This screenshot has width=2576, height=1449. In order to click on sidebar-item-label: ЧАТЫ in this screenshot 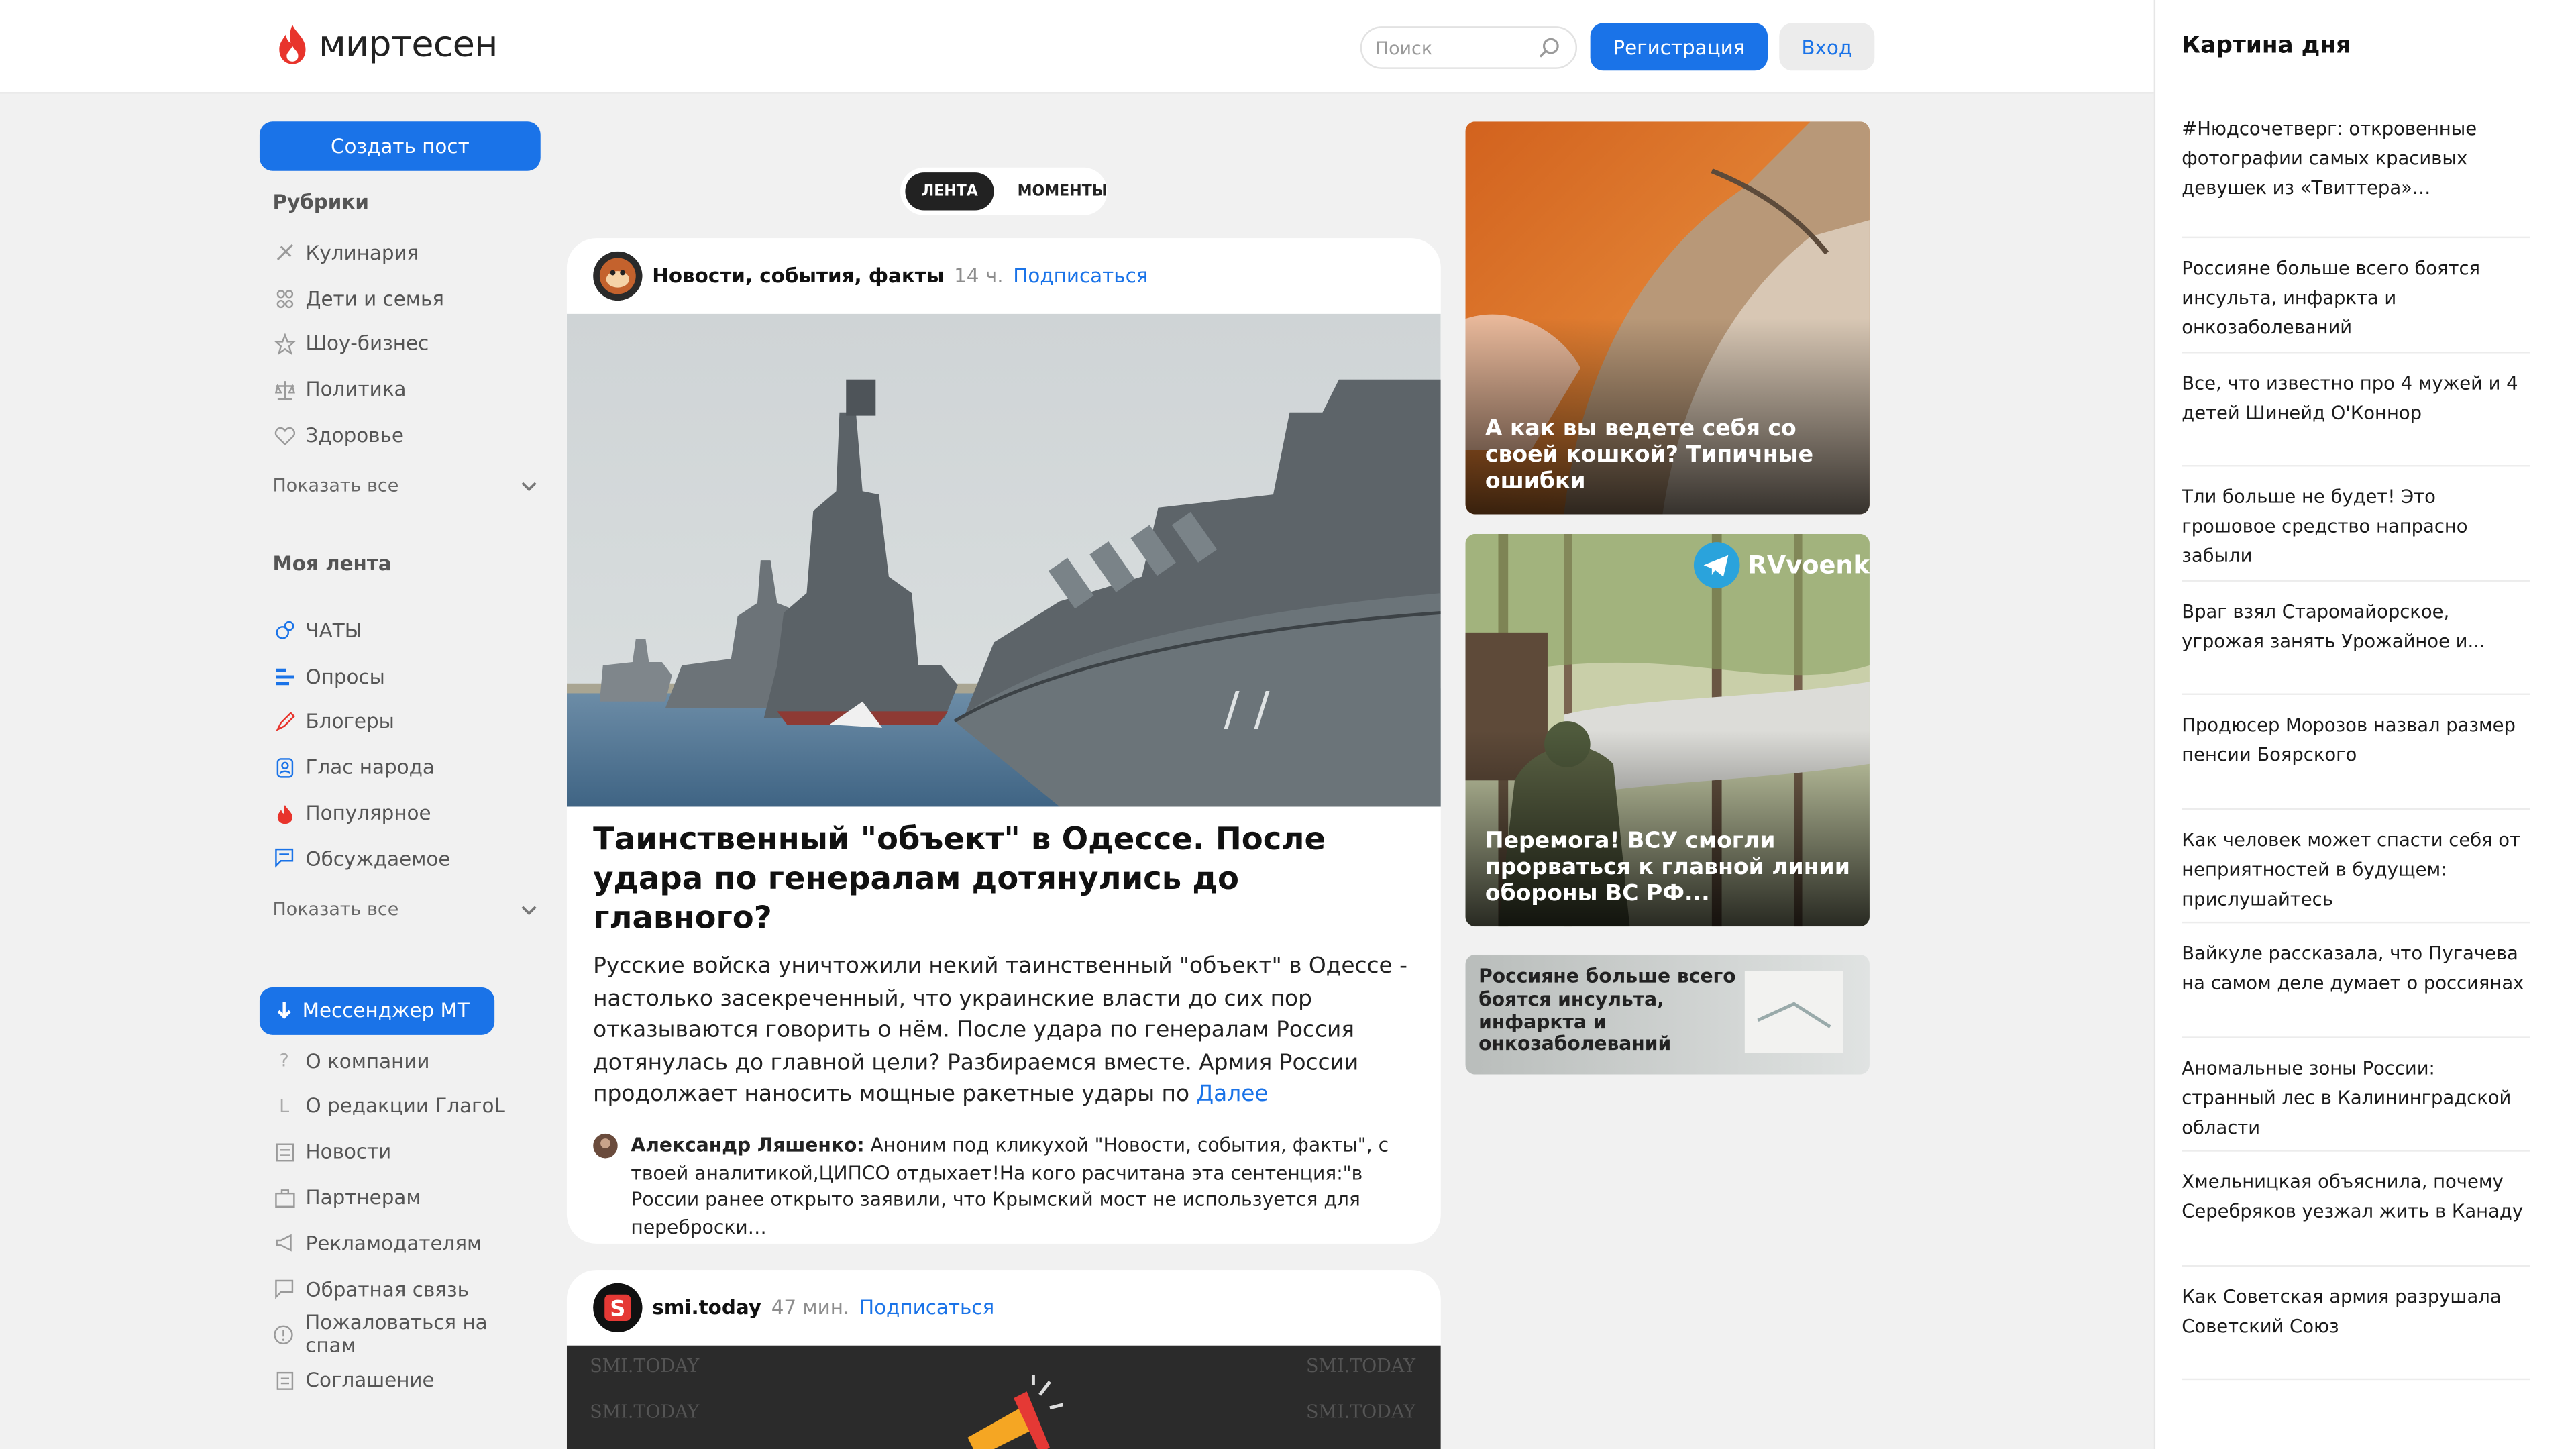, I will do `click(333, 631)`.